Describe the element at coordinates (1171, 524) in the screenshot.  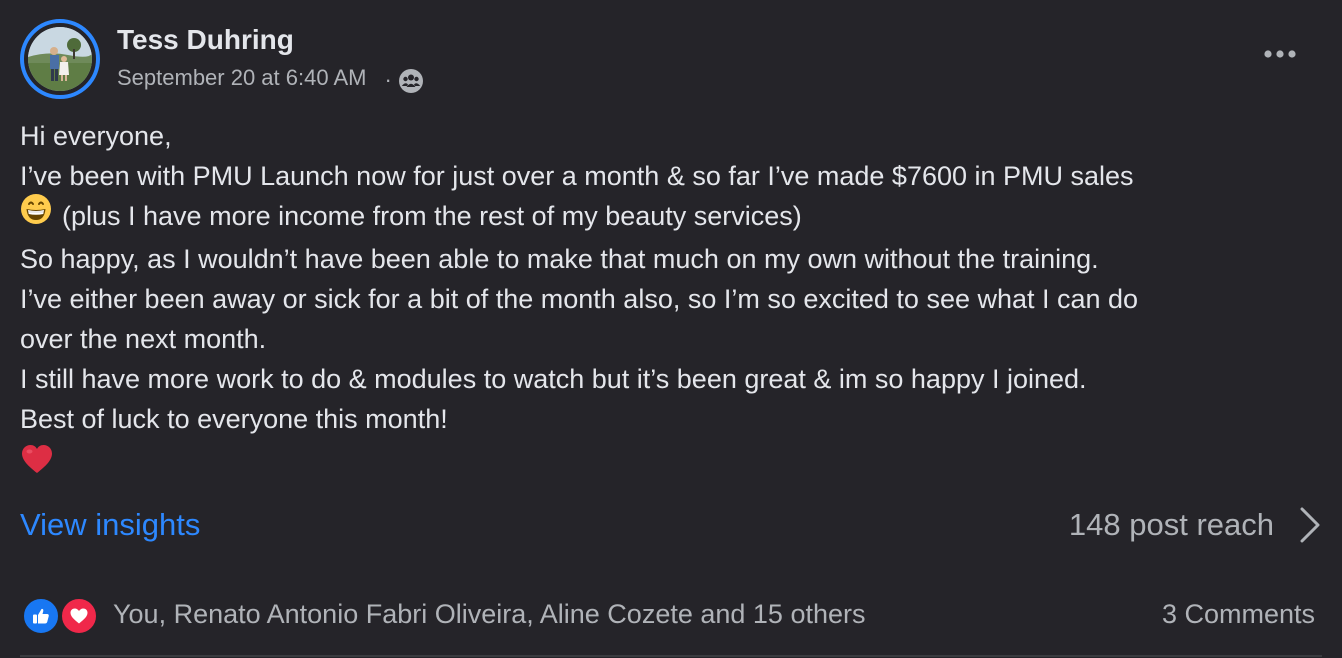
I see `post-reach-label: 148 post reach` at that location.